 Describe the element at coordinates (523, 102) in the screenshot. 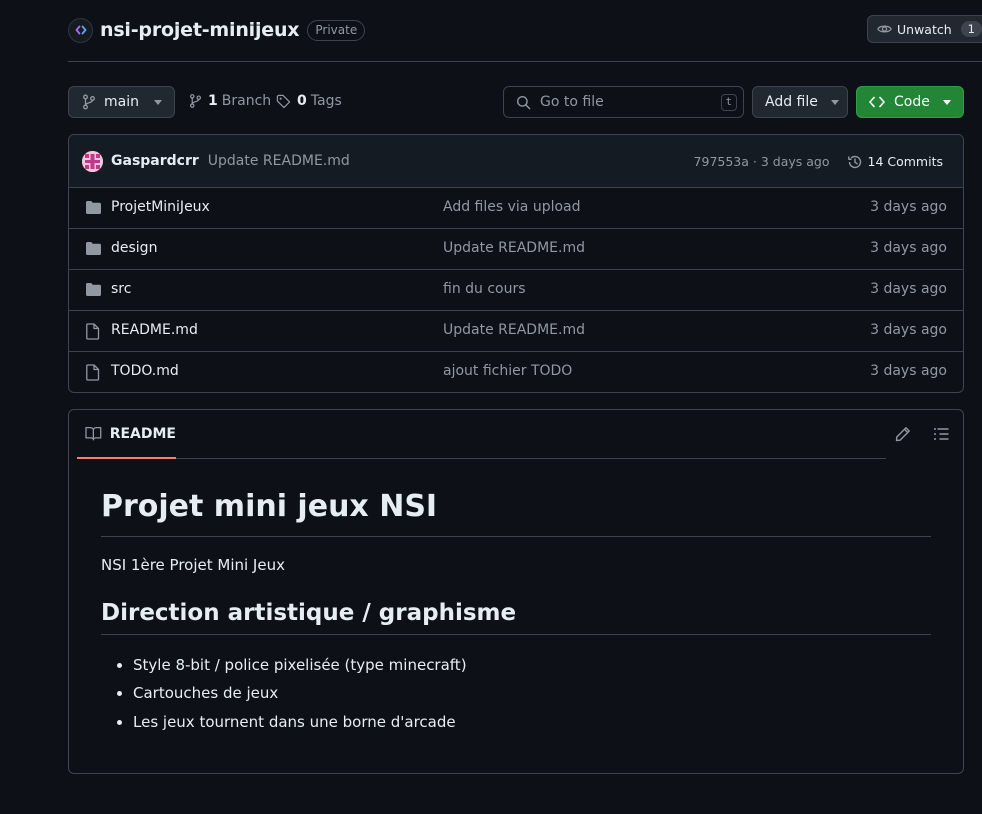

I see `search-icon` at that location.